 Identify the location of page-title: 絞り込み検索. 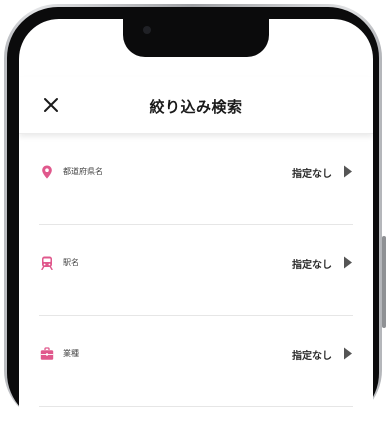
(196, 107).